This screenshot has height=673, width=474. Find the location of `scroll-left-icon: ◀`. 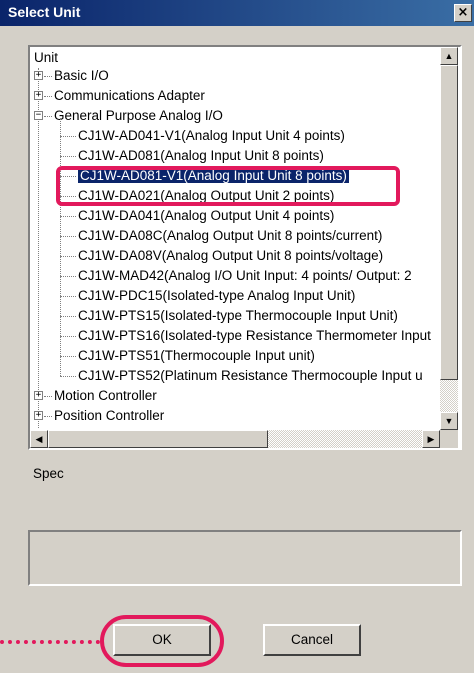

scroll-left-icon: ◀ is located at coordinates (39, 439).